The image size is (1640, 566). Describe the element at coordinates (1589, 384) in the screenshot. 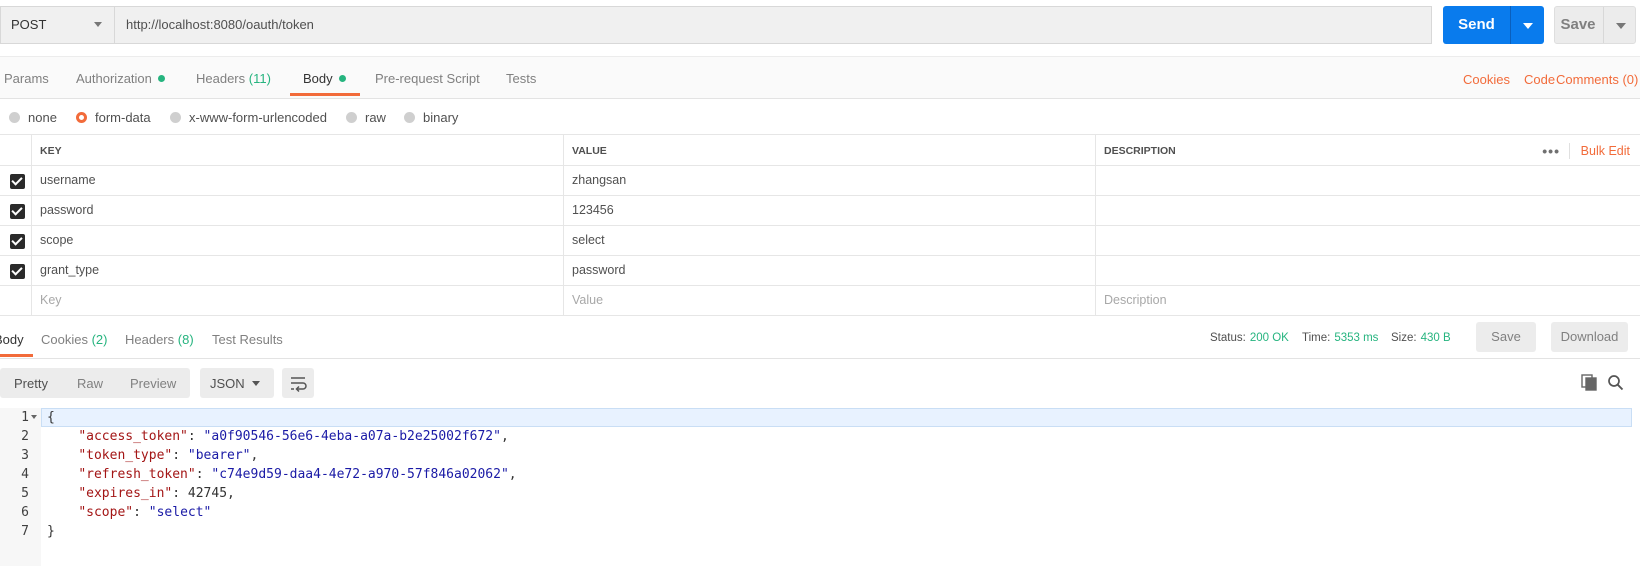

I see `copy-icon` at that location.